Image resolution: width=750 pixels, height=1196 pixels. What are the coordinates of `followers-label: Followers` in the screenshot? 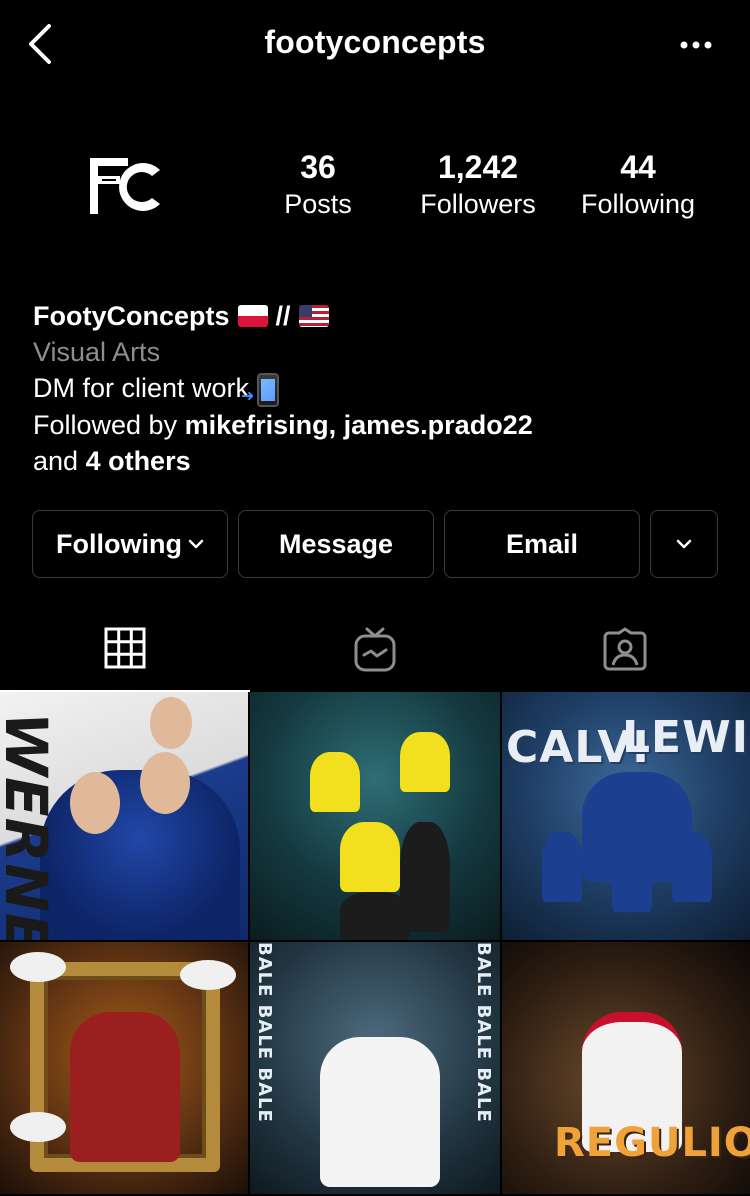 It's located at (478, 204).